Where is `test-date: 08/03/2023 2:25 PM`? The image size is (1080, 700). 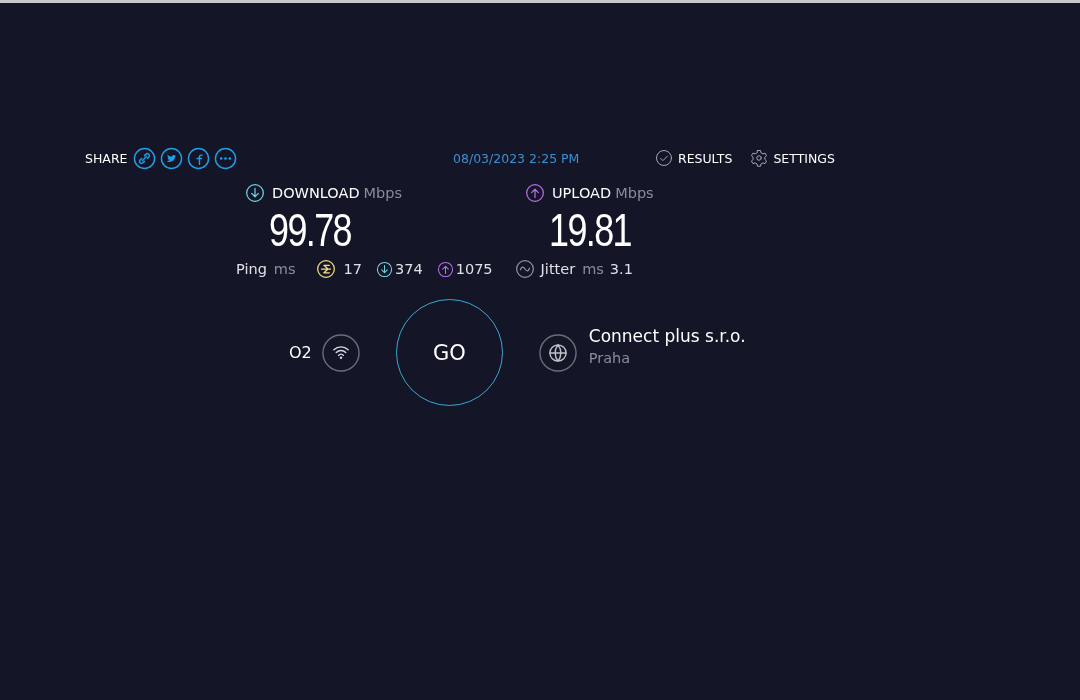
test-date: 08/03/2023 2:25 PM is located at coordinates (516, 158).